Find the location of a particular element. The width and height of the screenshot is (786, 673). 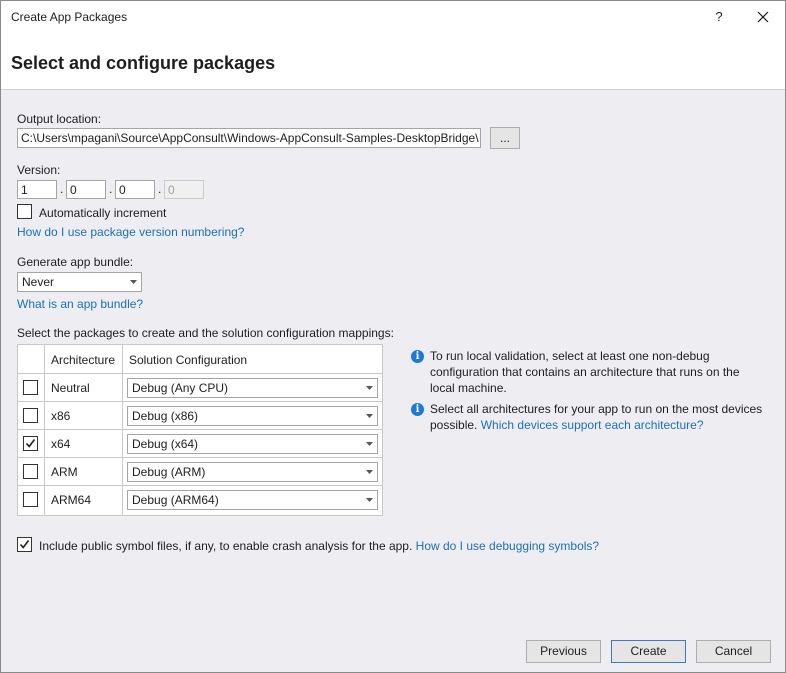

version-minor-input: 0 is located at coordinates (86, 189).